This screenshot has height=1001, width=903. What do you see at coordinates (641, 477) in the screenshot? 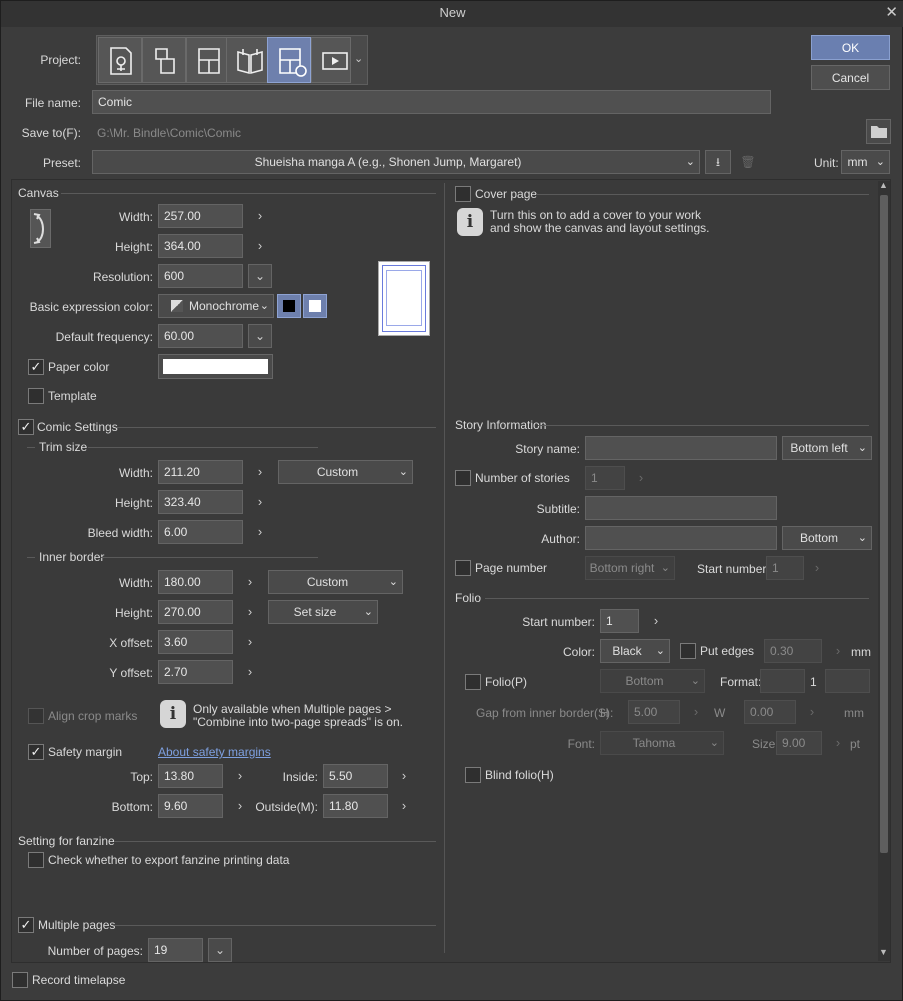
I see `number-of-stories-arrow-icon: ›` at bounding box center [641, 477].